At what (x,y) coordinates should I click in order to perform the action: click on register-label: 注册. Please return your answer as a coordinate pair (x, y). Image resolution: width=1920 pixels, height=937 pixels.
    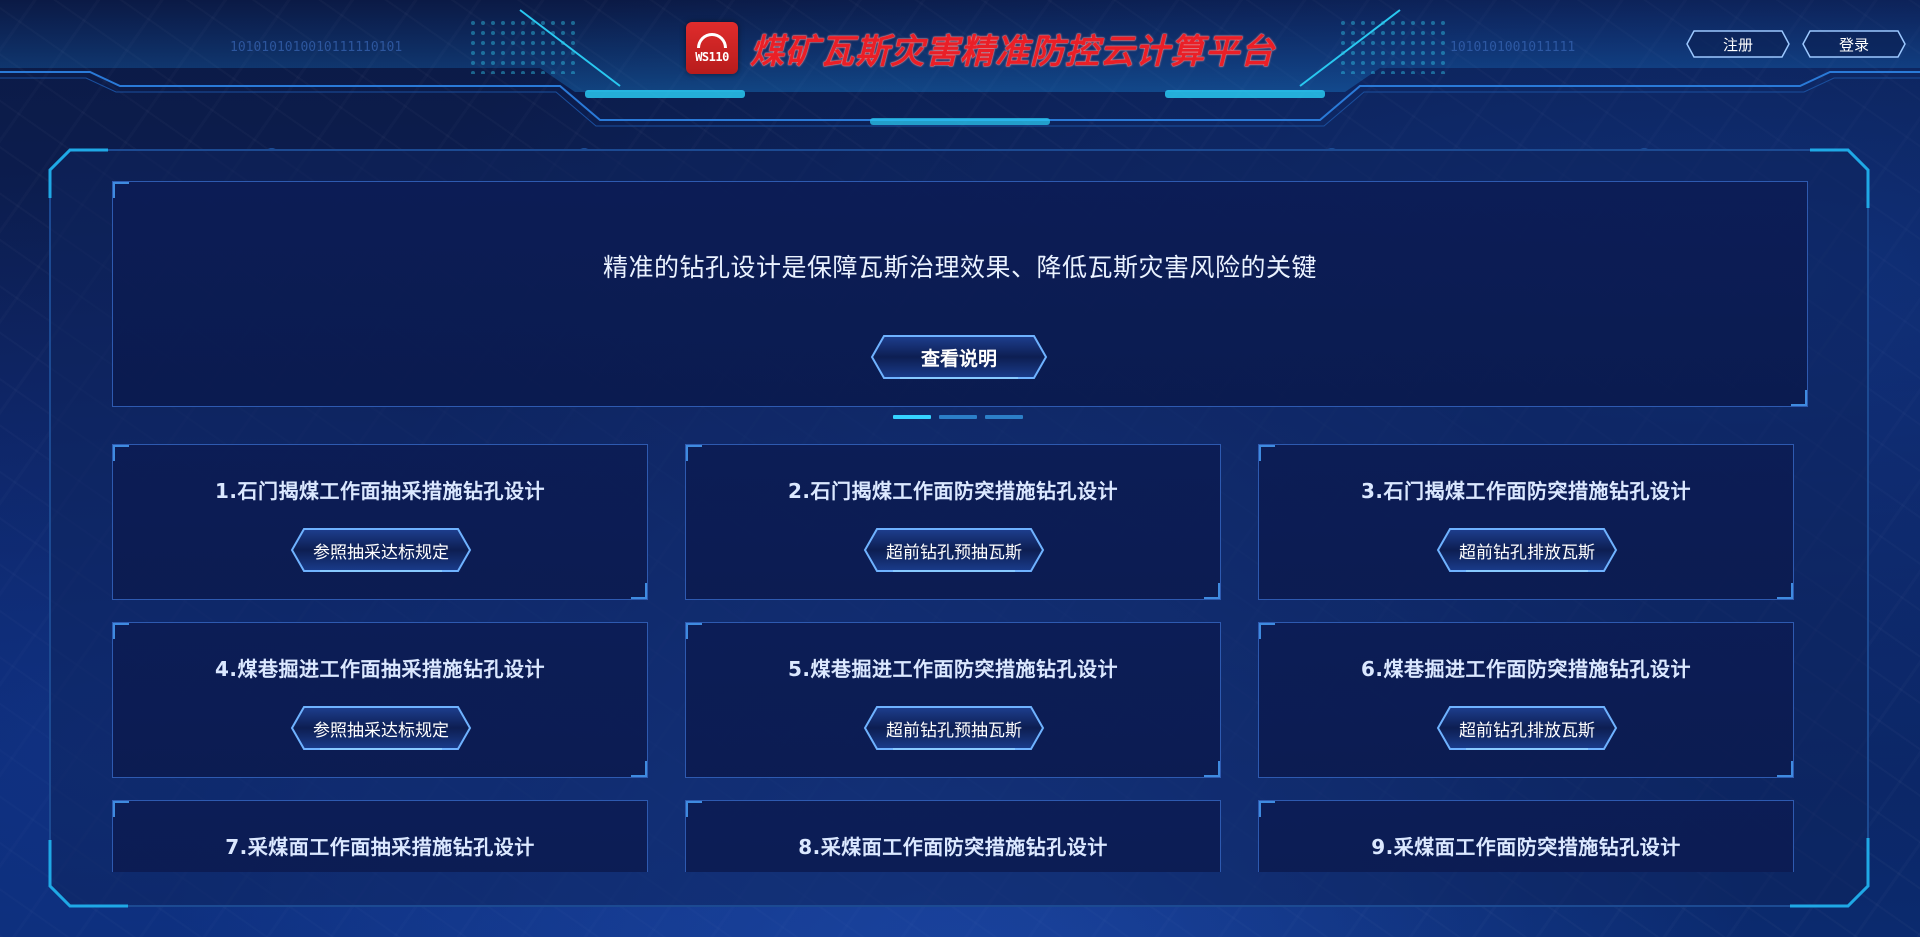
    Looking at the image, I should click on (1737, 44).